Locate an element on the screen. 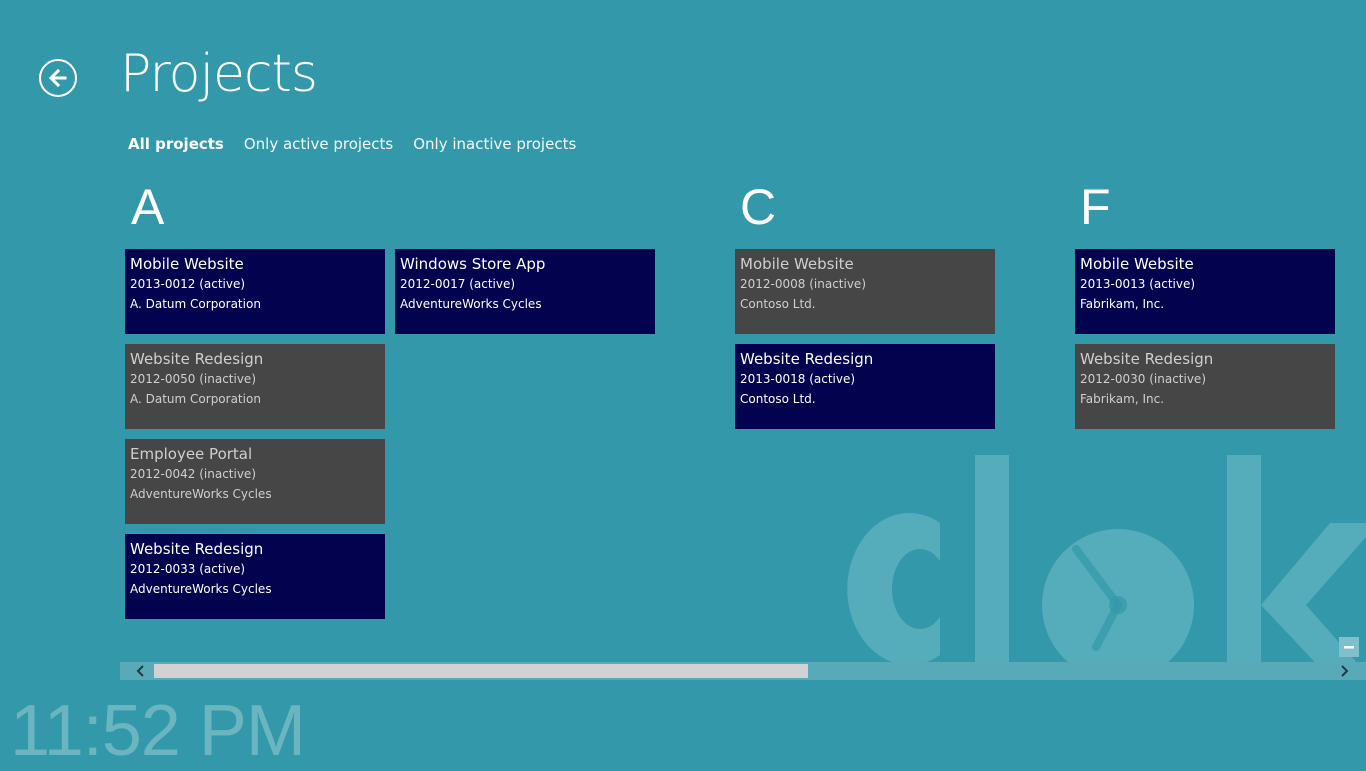 This screenshot has width=1366, height=771. group-header-c: C is located at coordinates (758, 207).